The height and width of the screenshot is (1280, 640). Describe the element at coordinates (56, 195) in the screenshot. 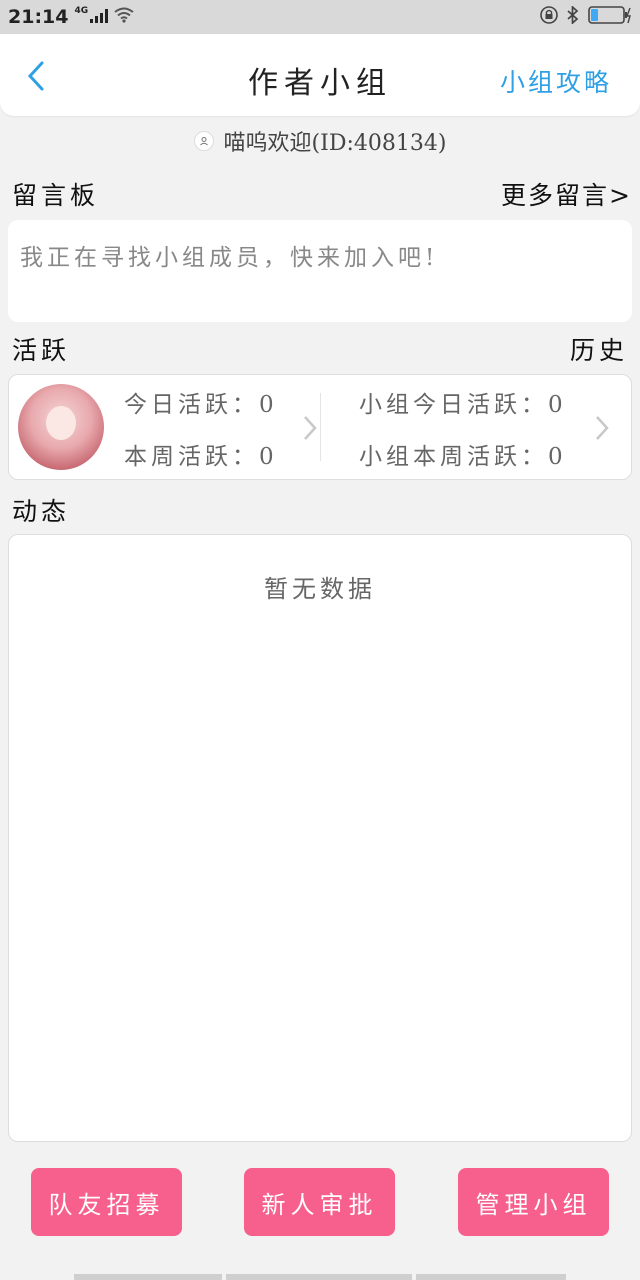

I see `board-title: 留言板` at that location.